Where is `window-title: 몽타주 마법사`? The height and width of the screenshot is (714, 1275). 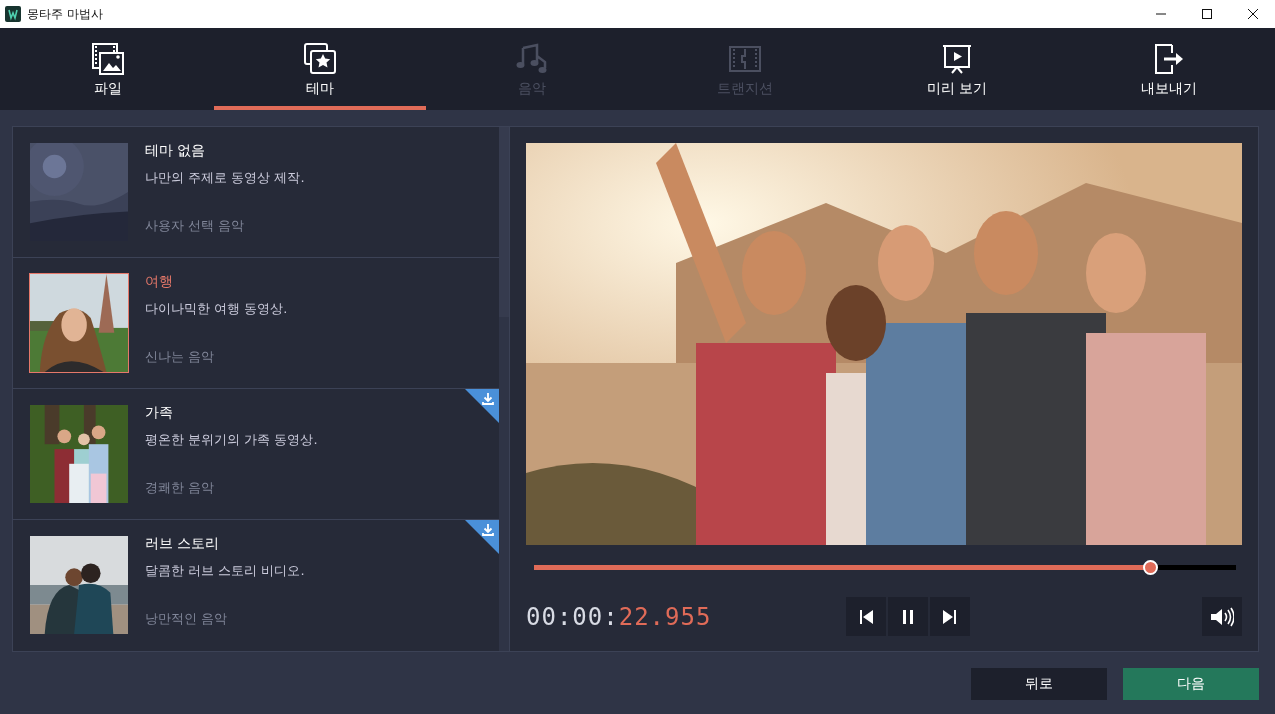 window-title: 몽타주 마법사 is located at coordinates (65, 14).